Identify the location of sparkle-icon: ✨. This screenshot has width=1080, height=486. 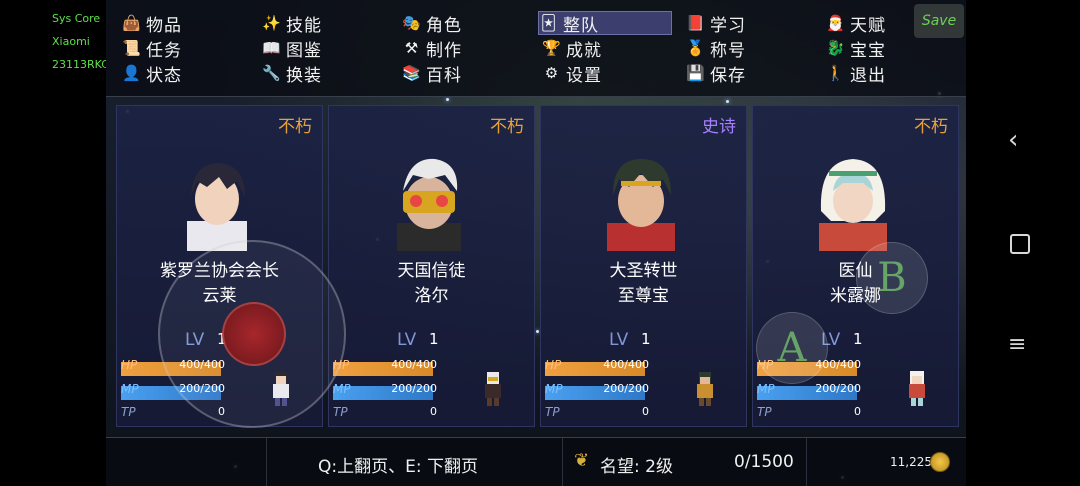
(272, 23).